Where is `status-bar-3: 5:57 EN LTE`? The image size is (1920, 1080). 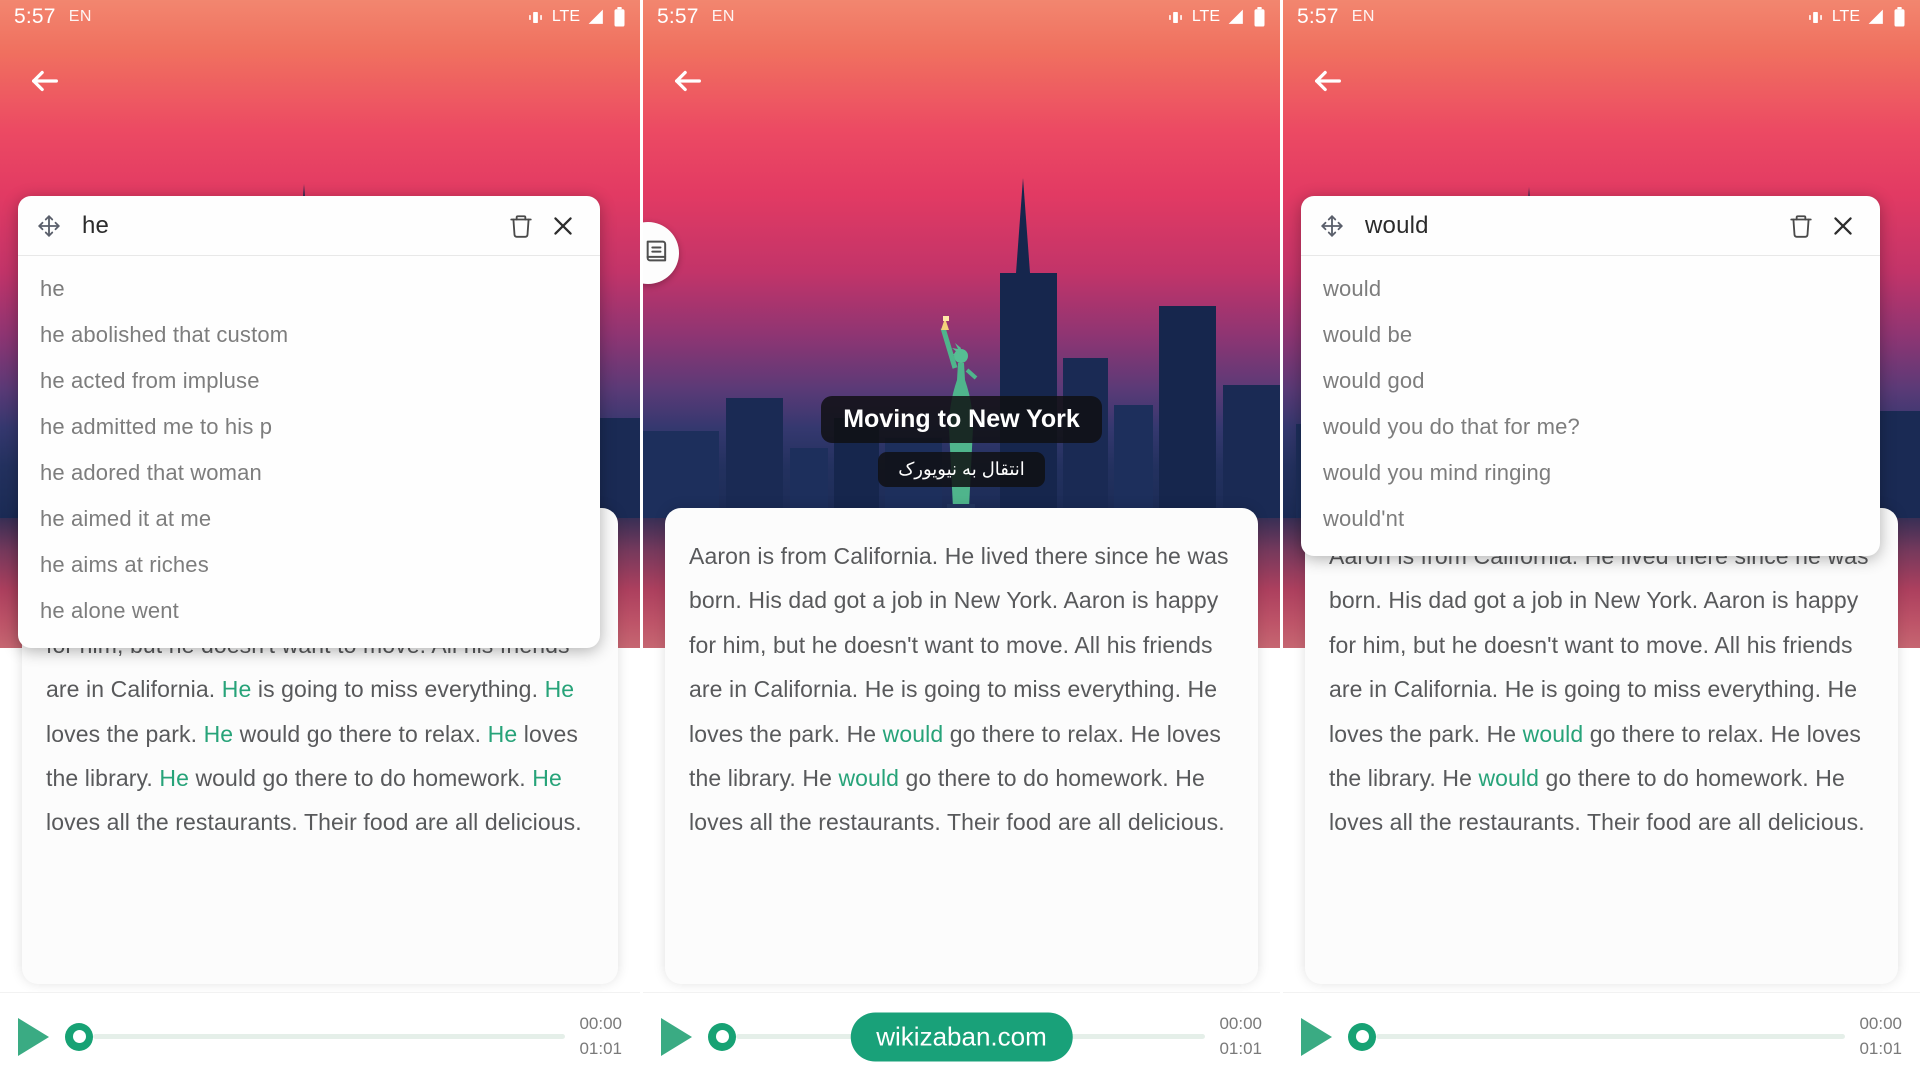 status-bar-3: 5:57 EN LTE is located at coordinates (1601, 17).